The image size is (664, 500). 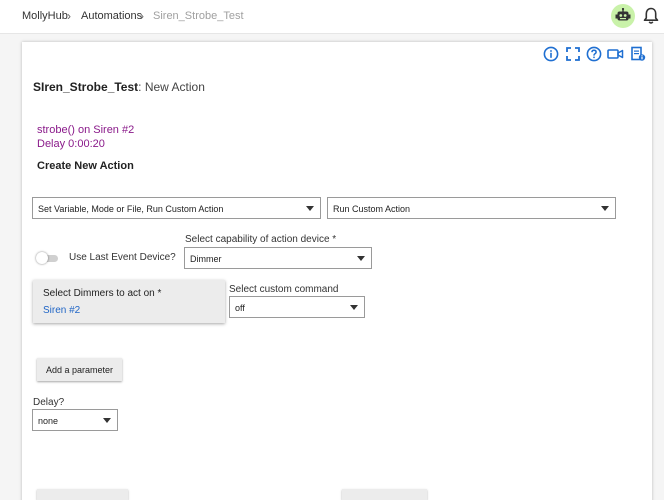 I want to click on document-icon, so click(x=638, y=54).